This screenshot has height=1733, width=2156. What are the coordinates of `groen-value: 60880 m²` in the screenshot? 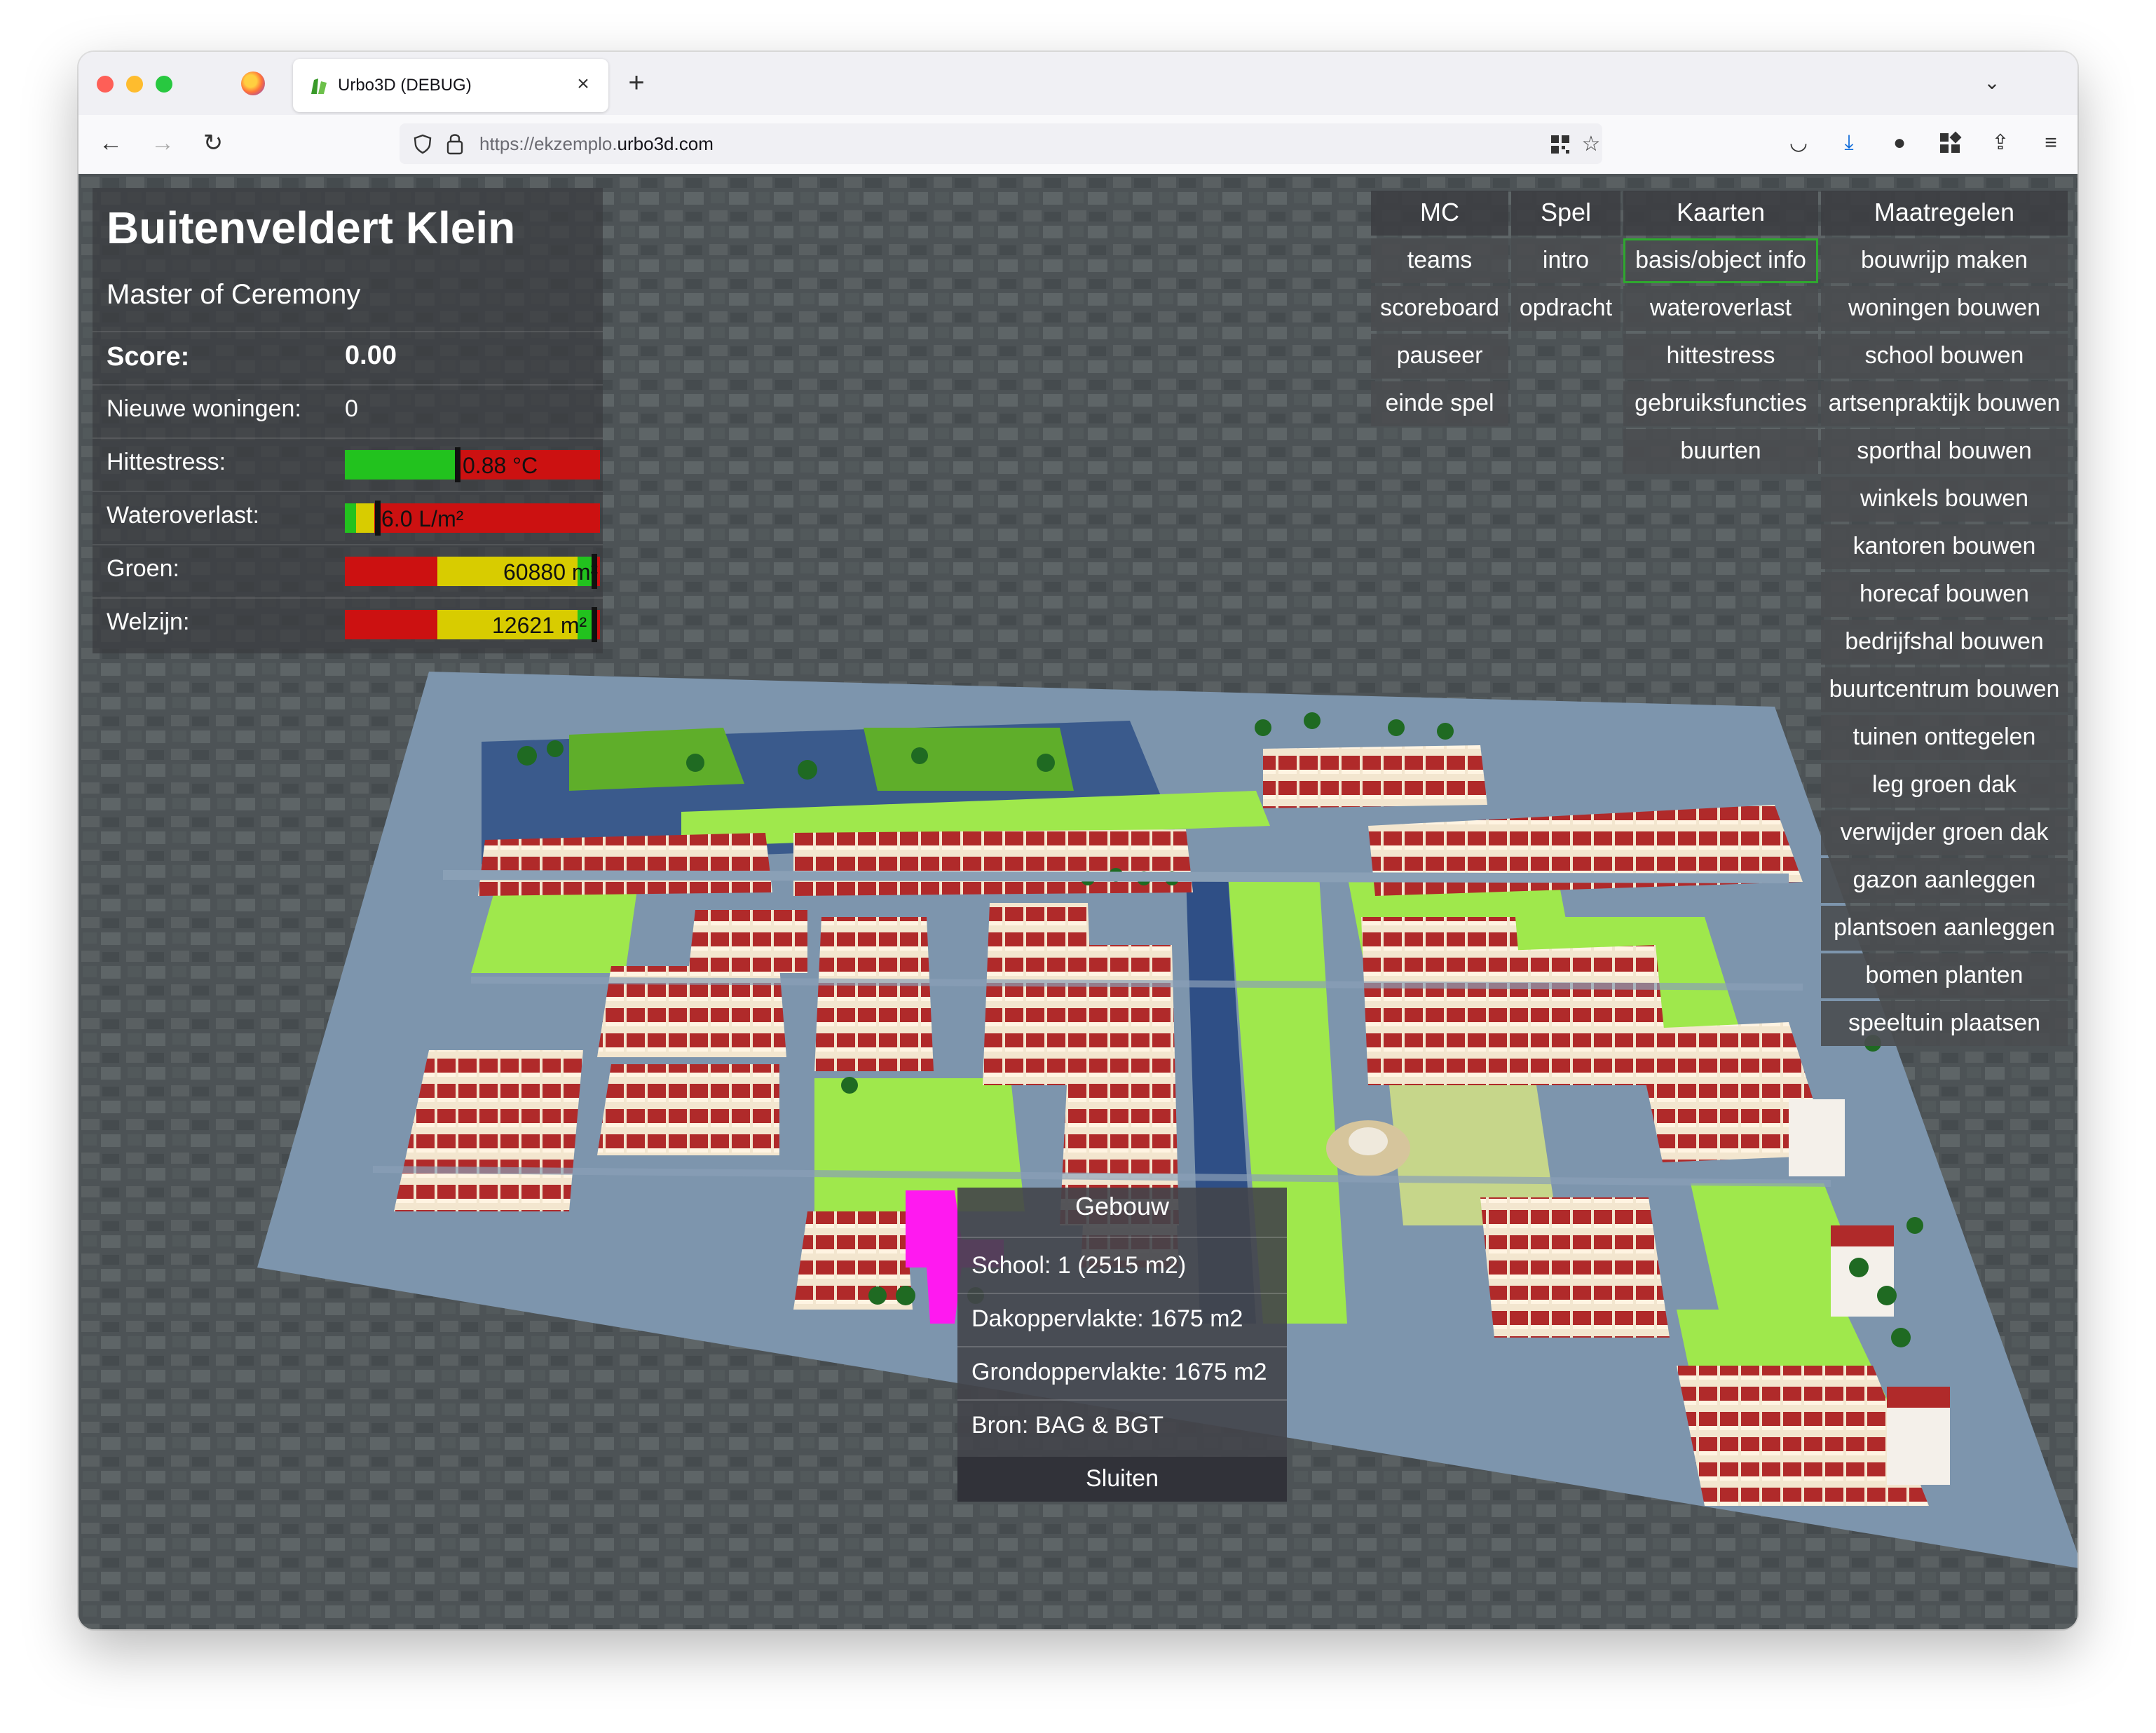 It's located at (551, 572).